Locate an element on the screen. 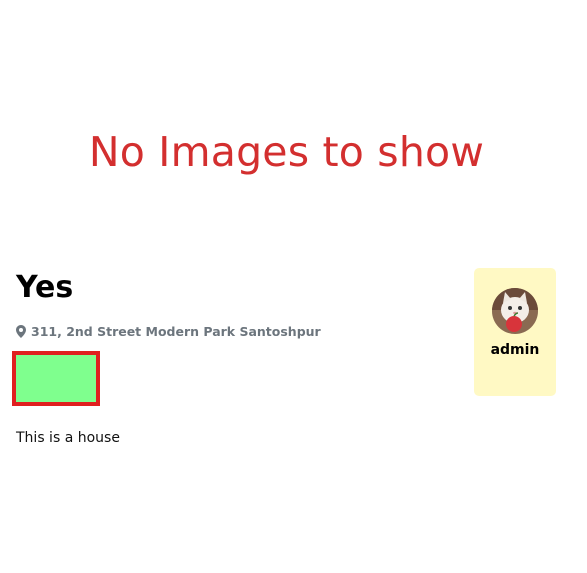 Image resolution: width=587 pixels, height=573 pixels. listing-tag-swatch is located at coordinates (56, 378).